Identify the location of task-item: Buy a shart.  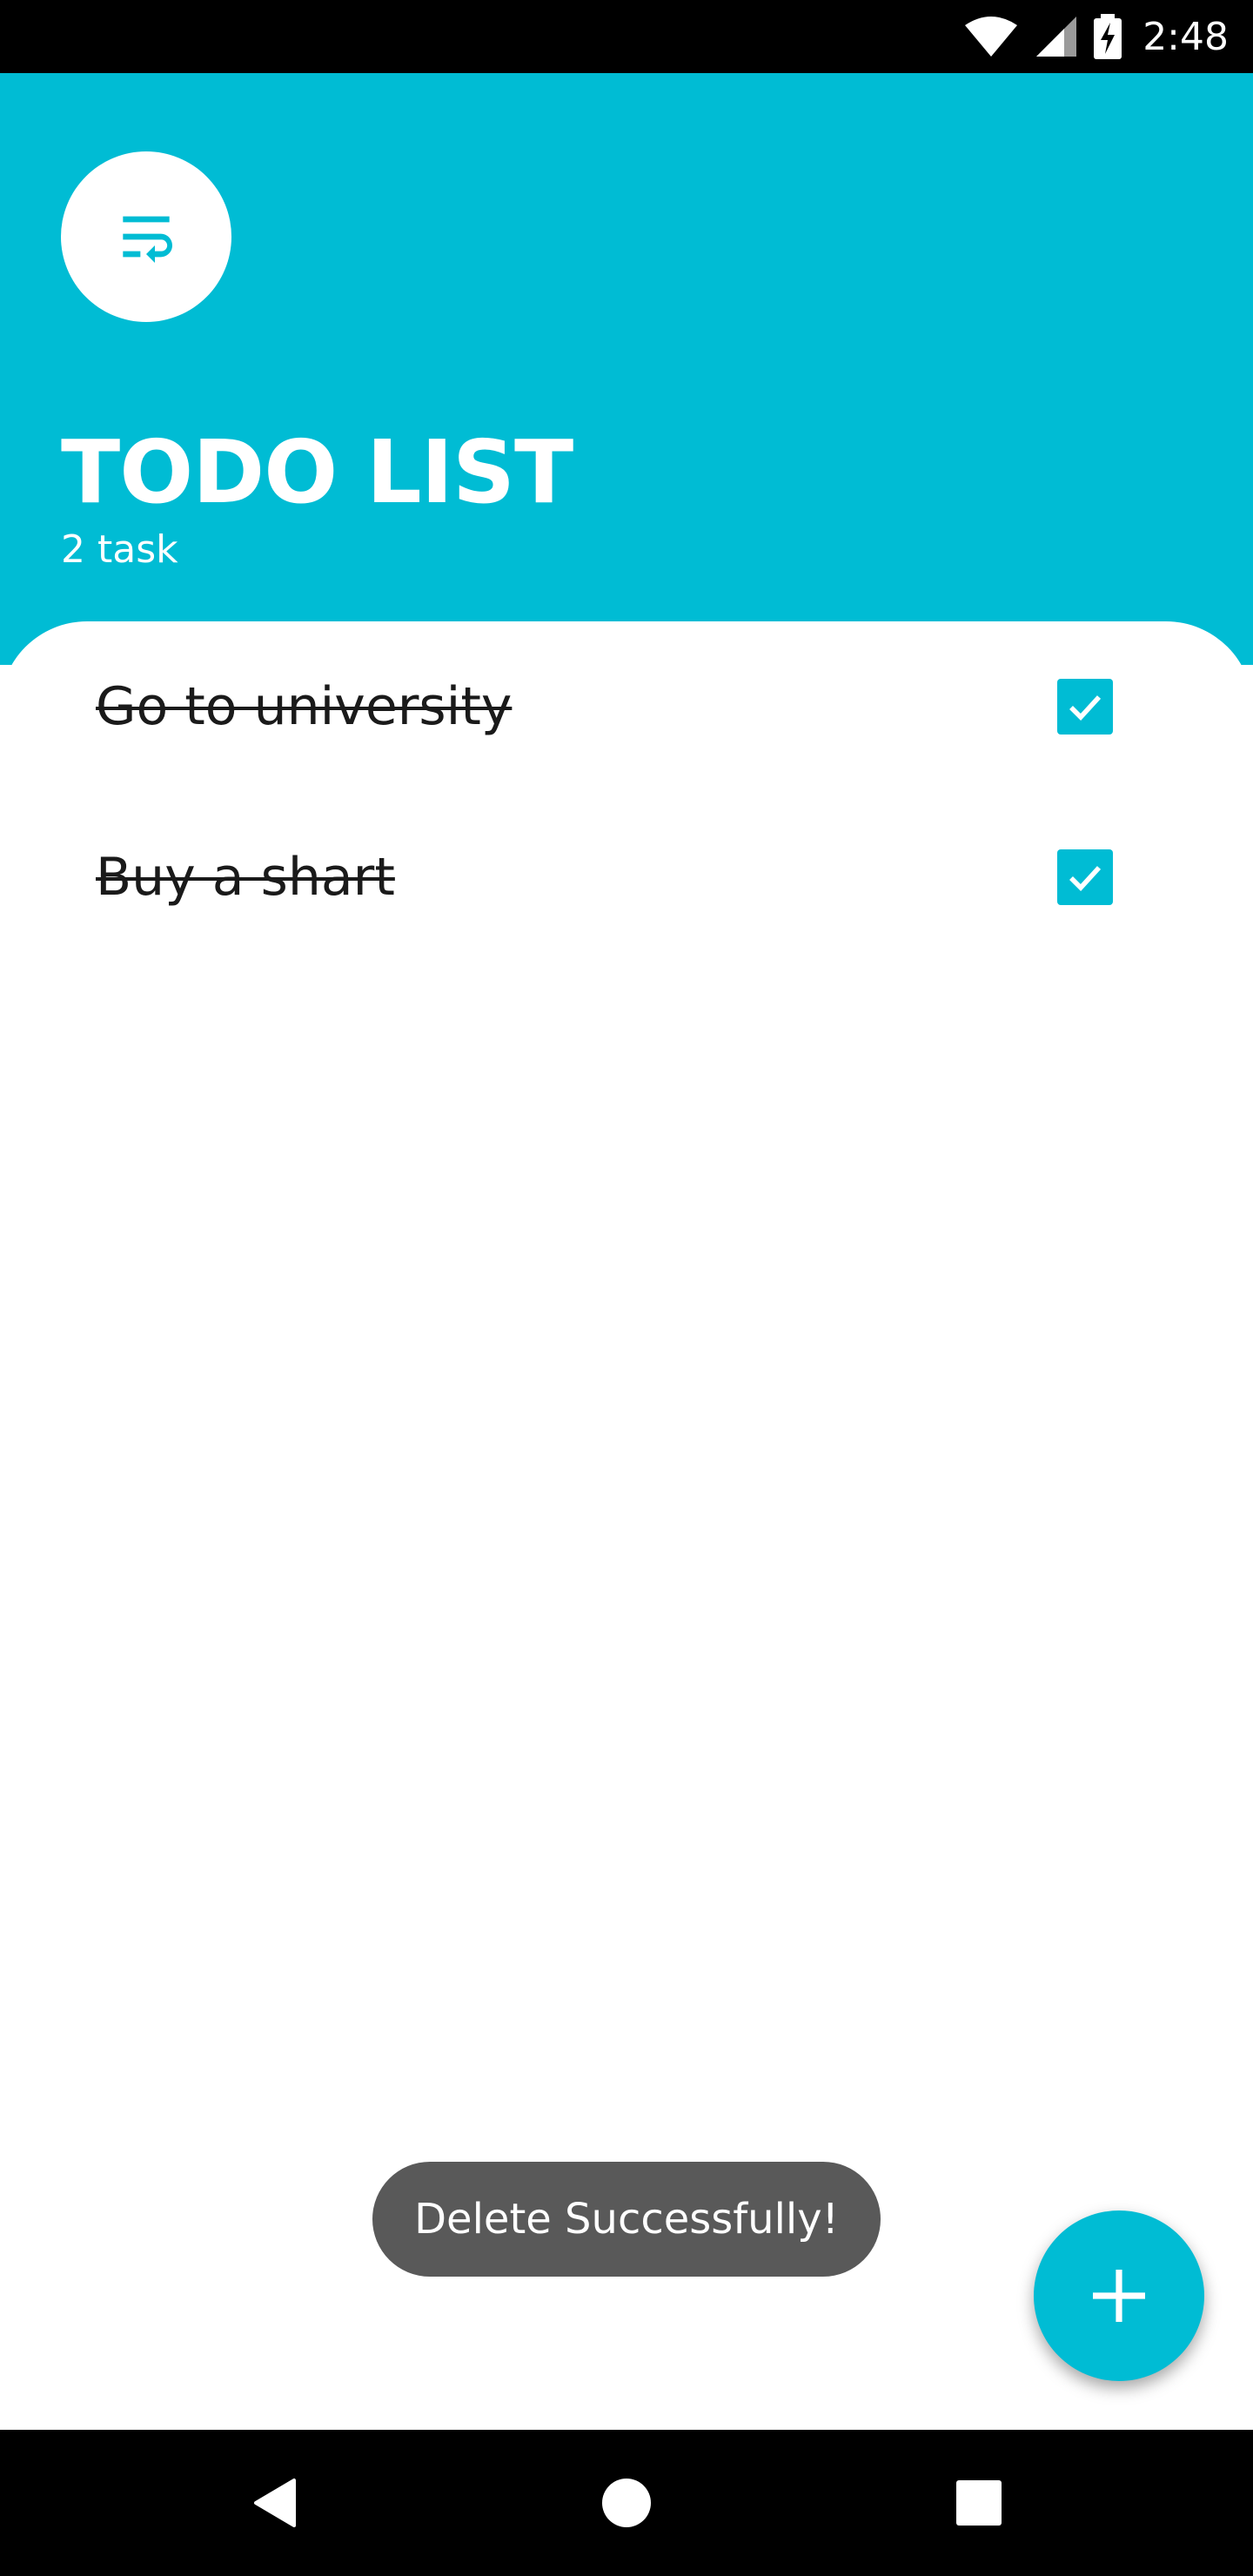
(626, 877).